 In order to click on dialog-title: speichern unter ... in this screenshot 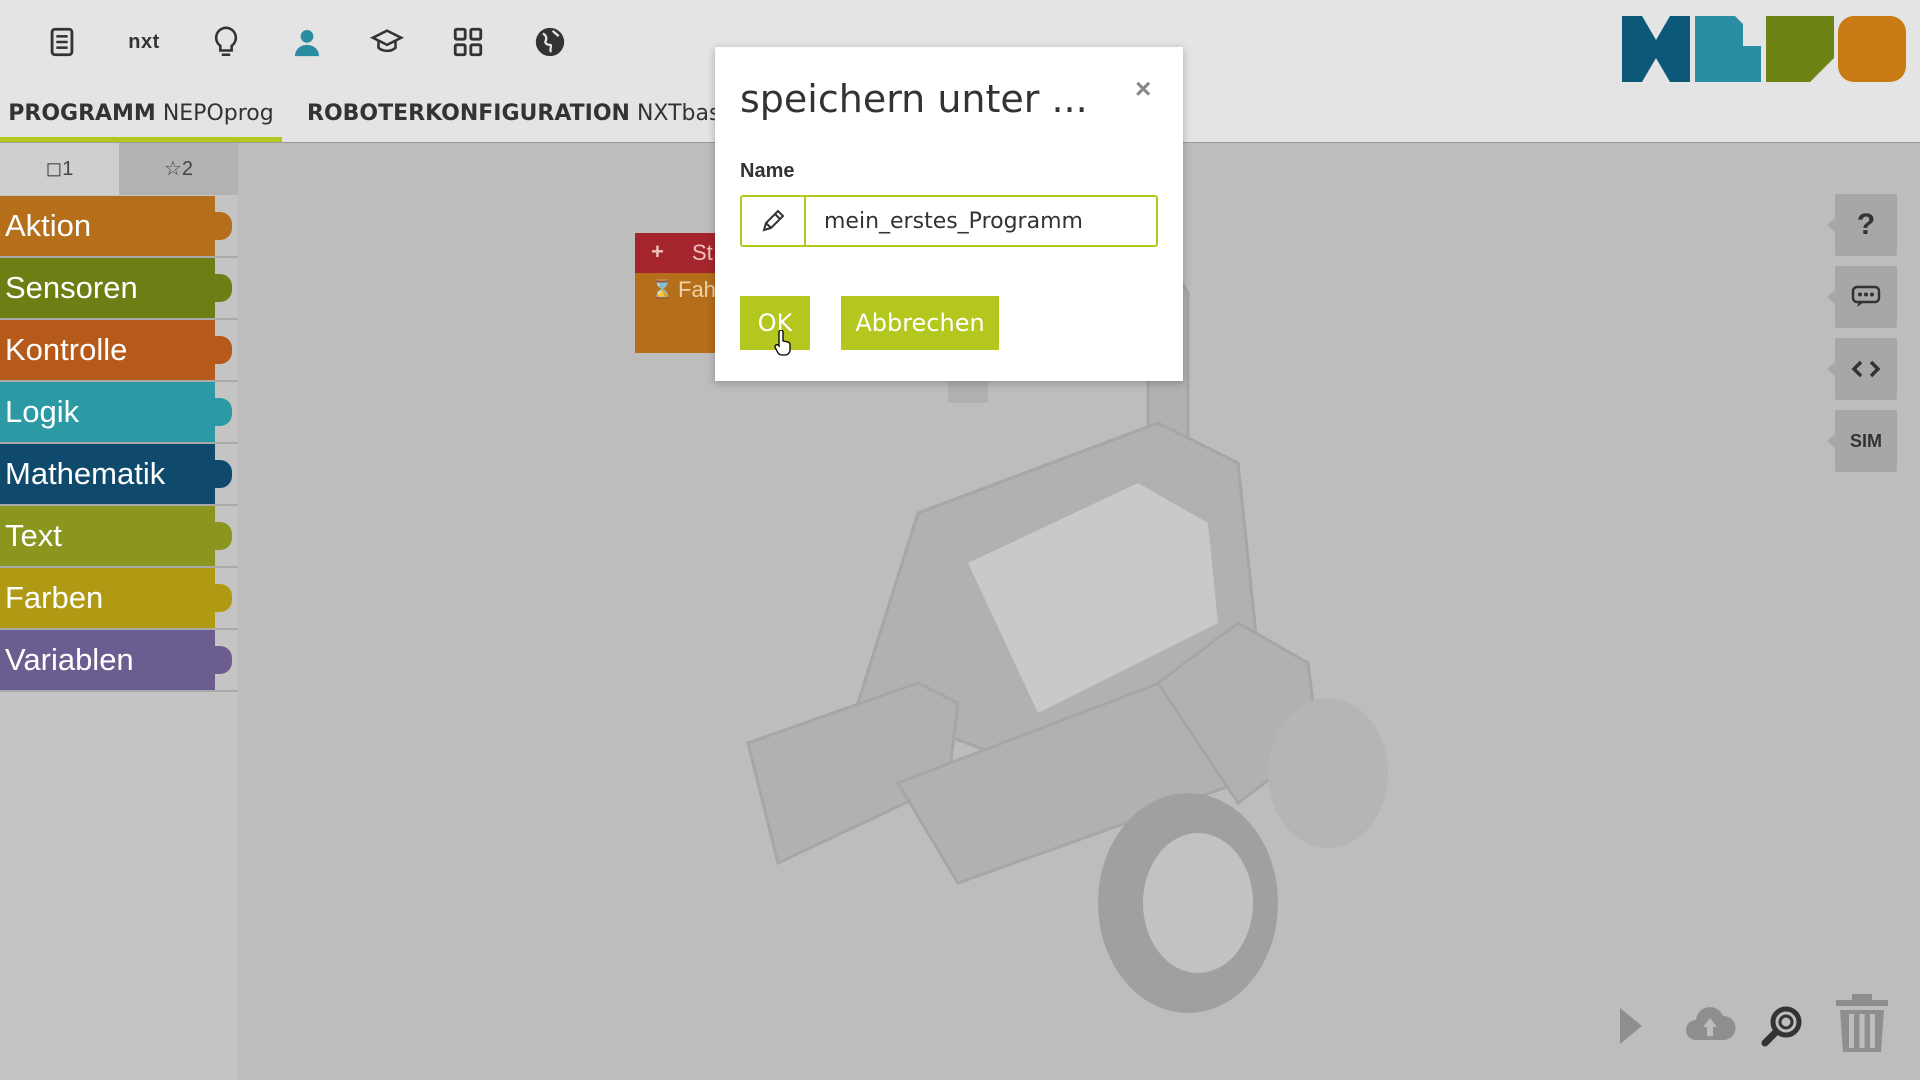, I will do `click(914, 99)`.